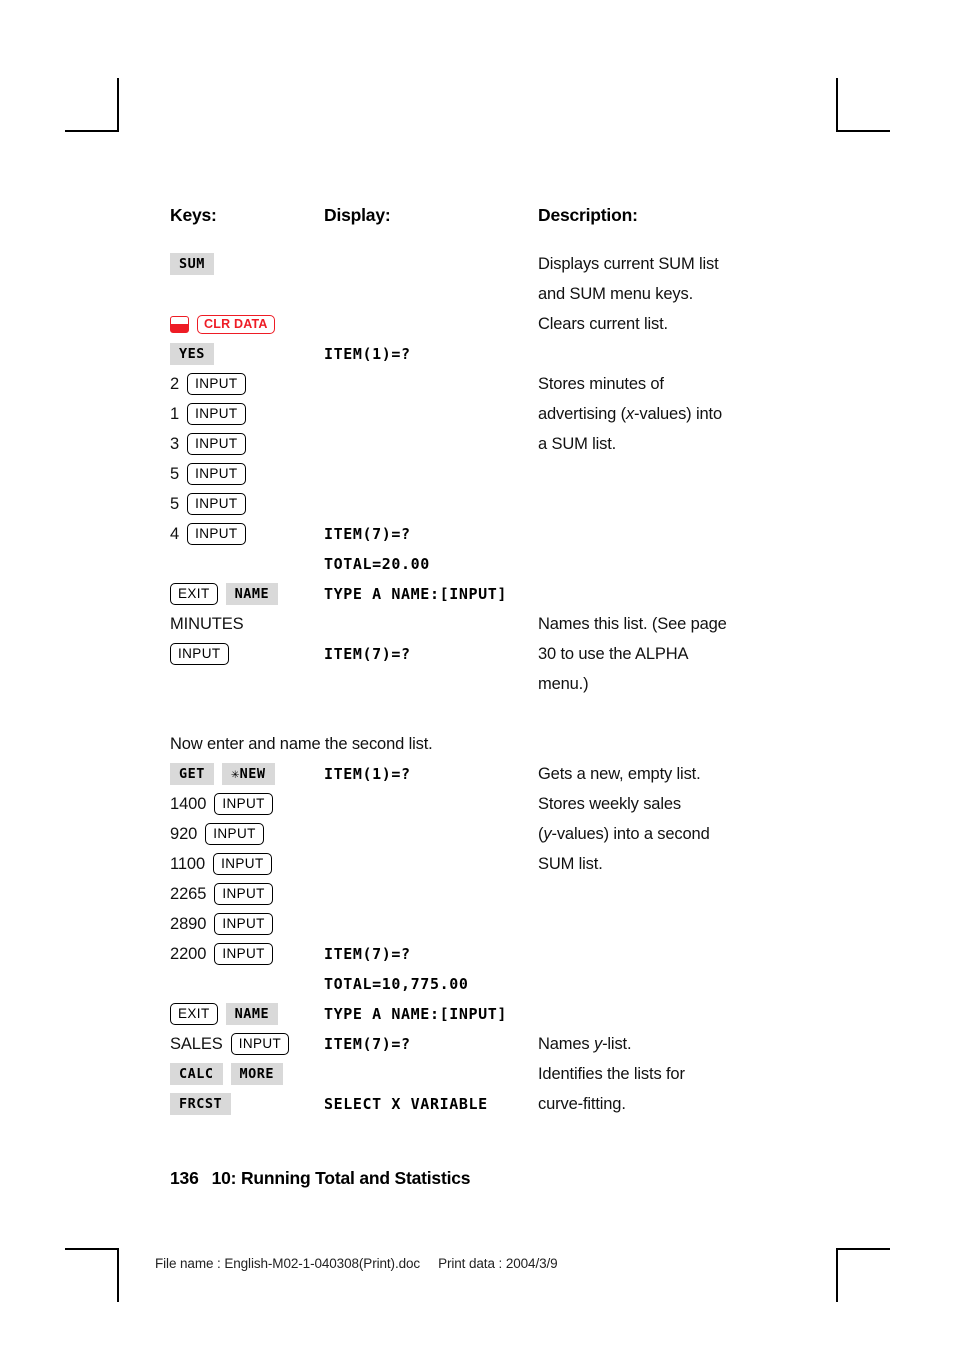 The width and height of the screenshot is (954, 1348). What do you see at coordinates (193, 215) in the screenshot?
I see `column-header-keys: Keys:` at bounding box center [193, 215].